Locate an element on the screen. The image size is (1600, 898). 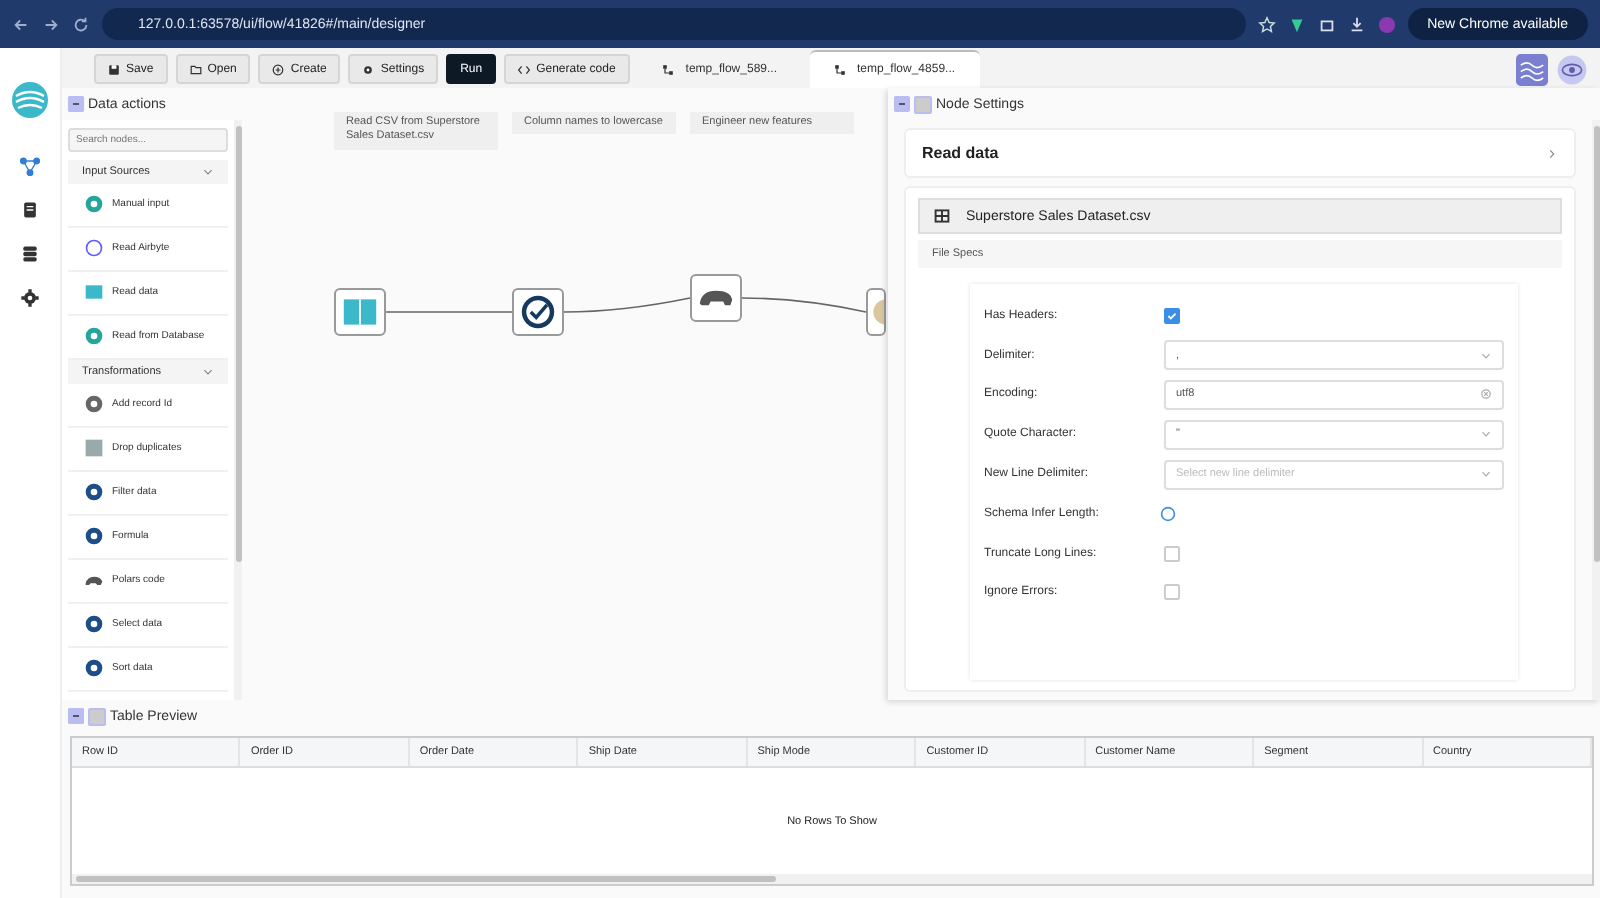
back-icon is located at coordinates (21, 24).